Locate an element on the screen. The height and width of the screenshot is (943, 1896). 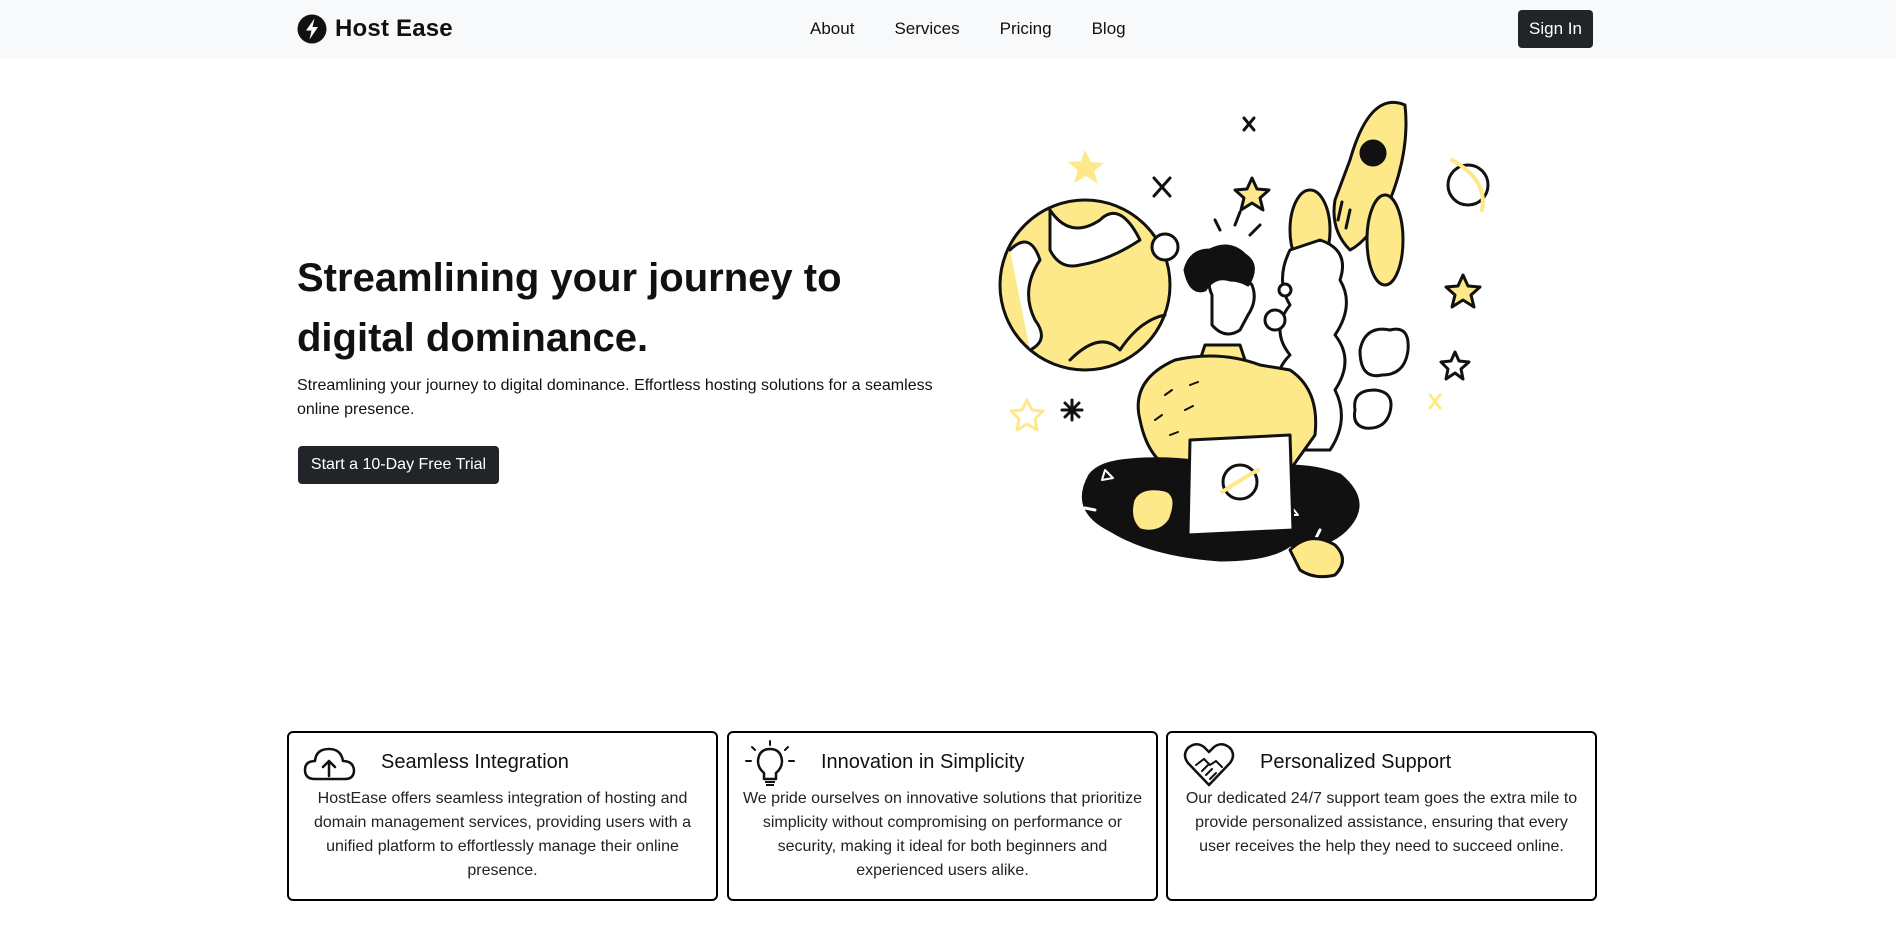
lightning-bolt-icon is located at coordinates (312, 29).